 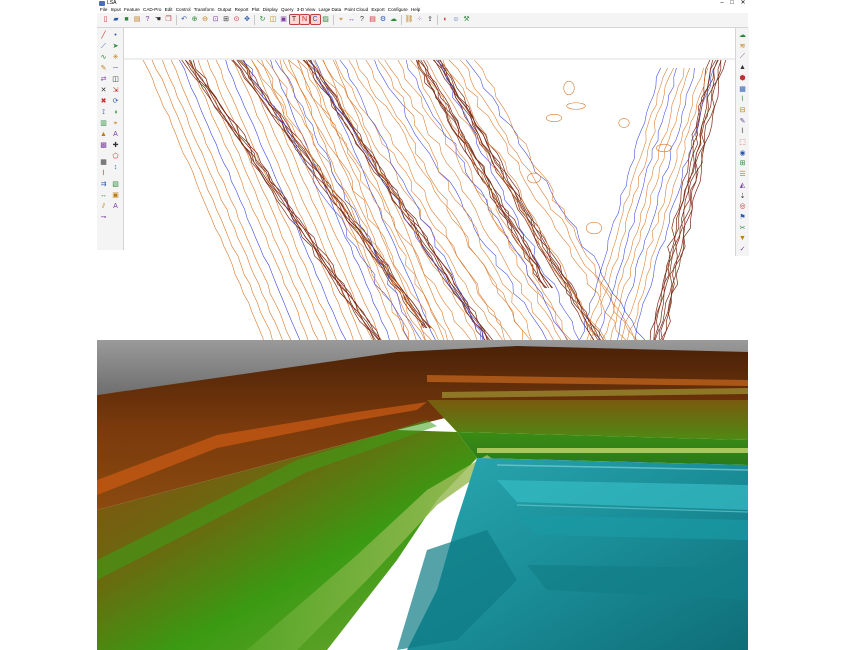 What do you see at coordinates (329, 9) in the screenshot?
I see `menu-large-data: Large Data` at bounding box center [329, 9].